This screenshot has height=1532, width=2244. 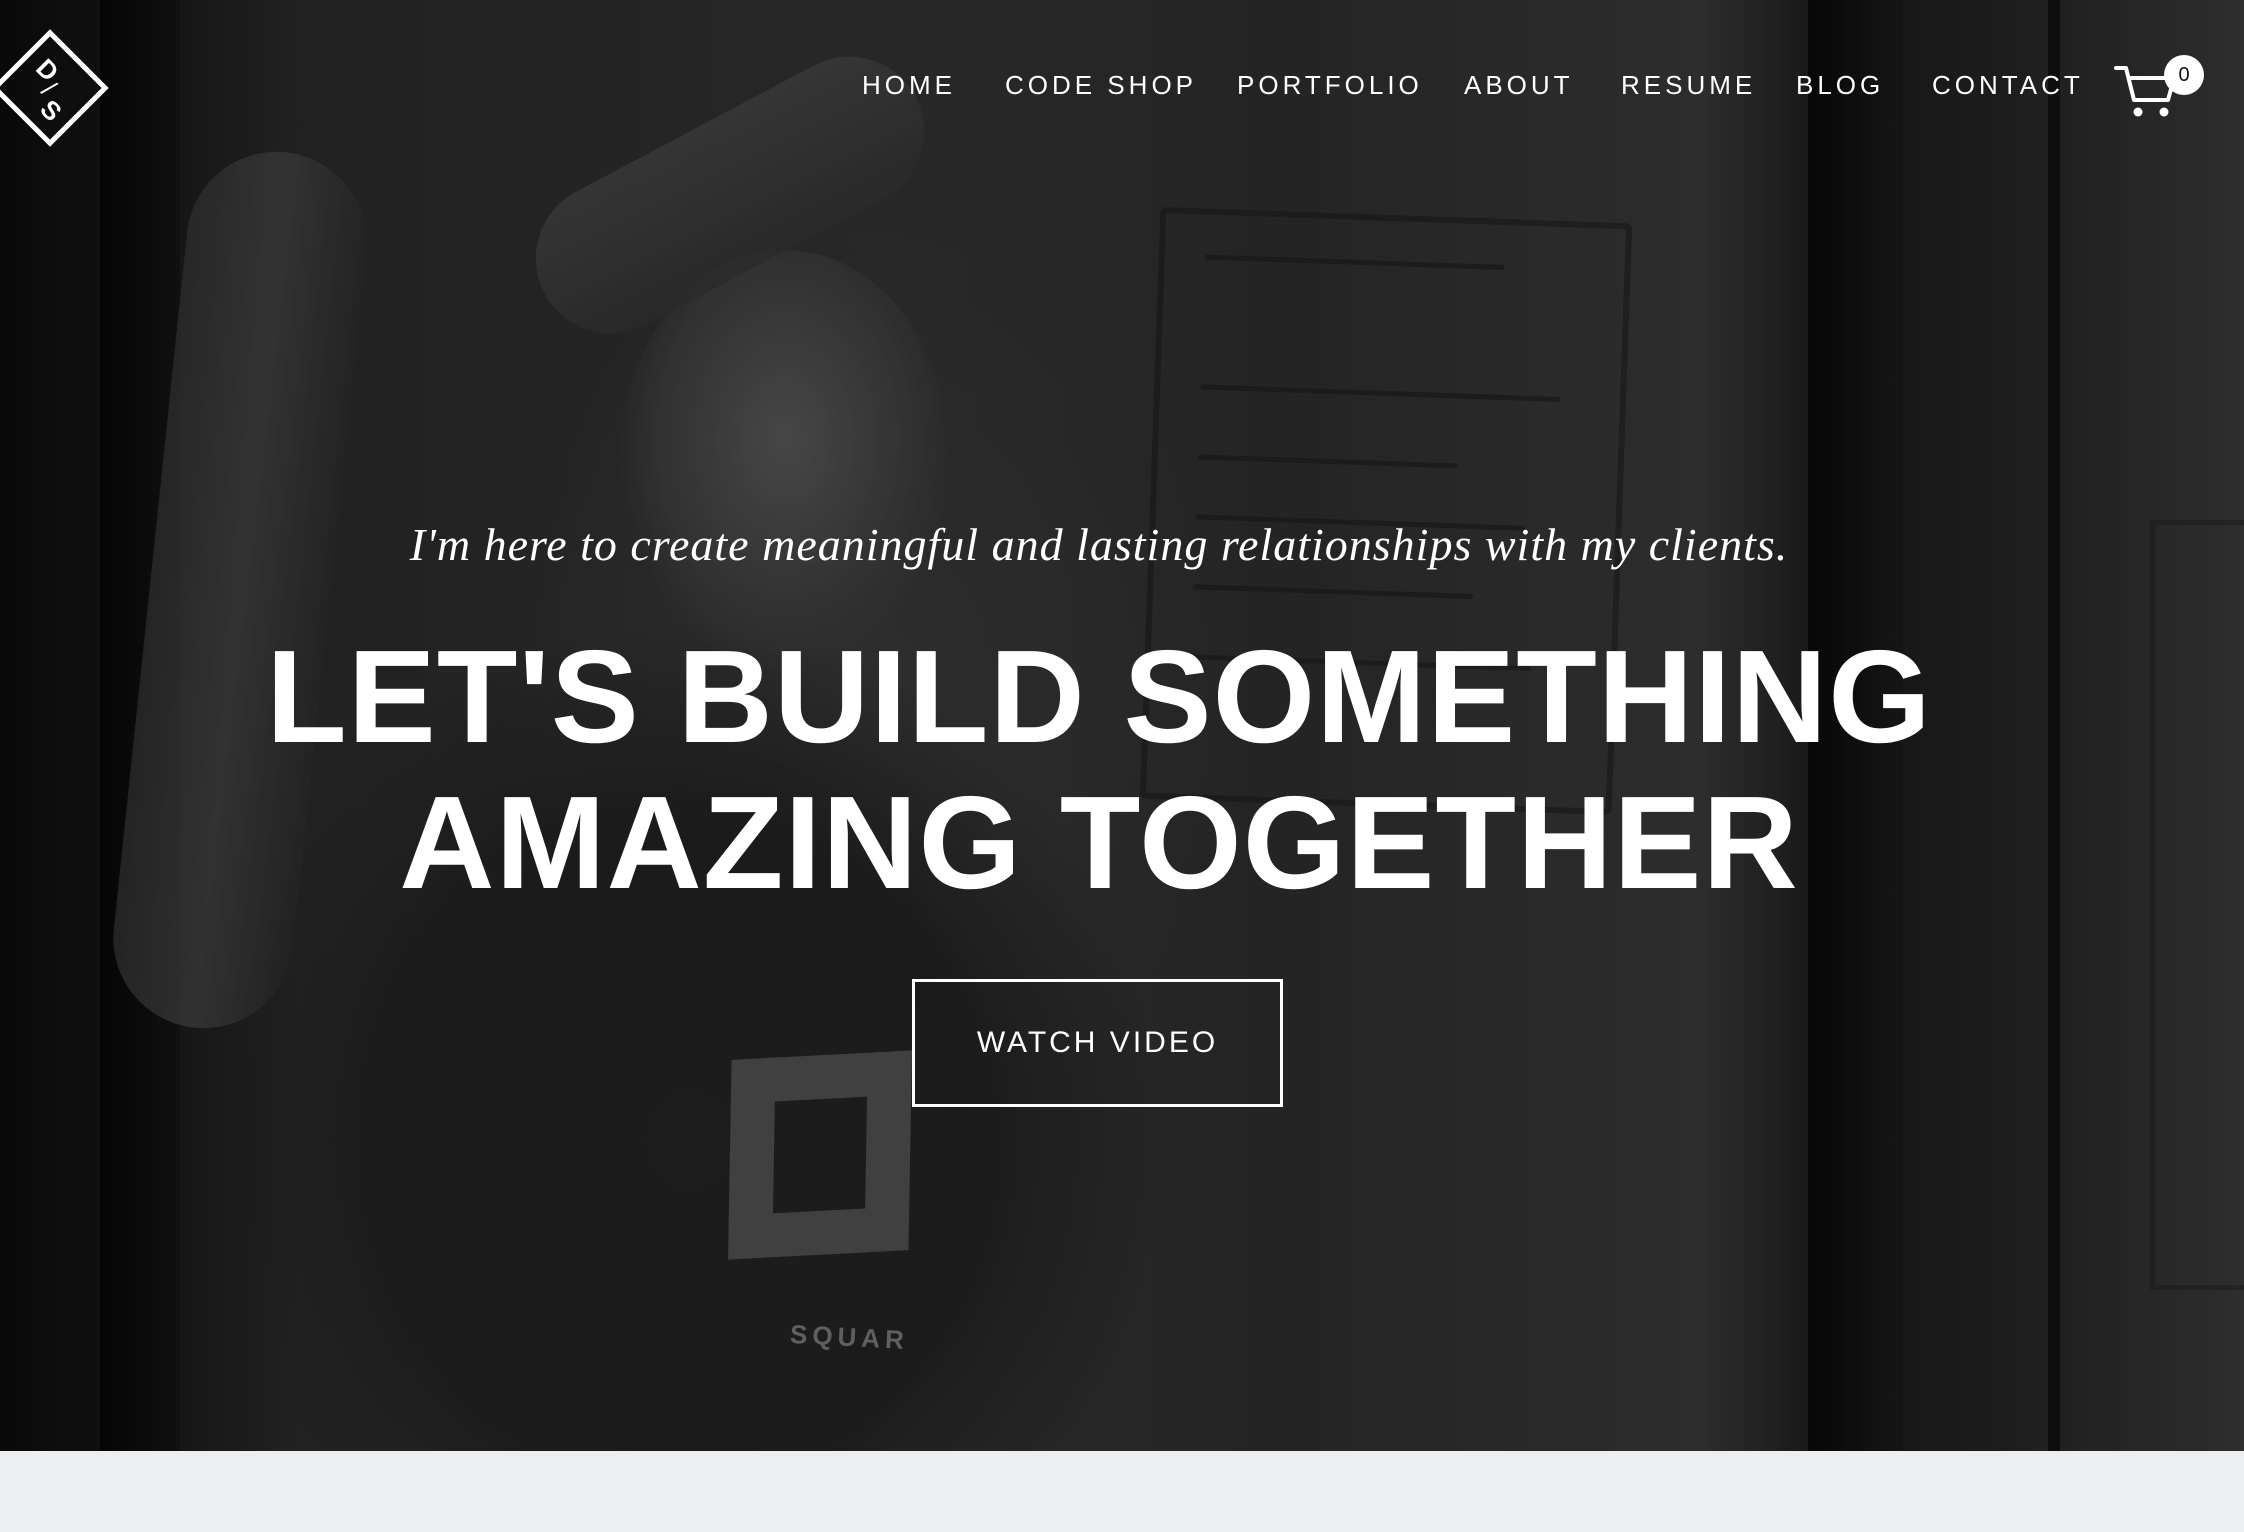 I want to click on below-hero-section, so click(x=1122, y=1491).